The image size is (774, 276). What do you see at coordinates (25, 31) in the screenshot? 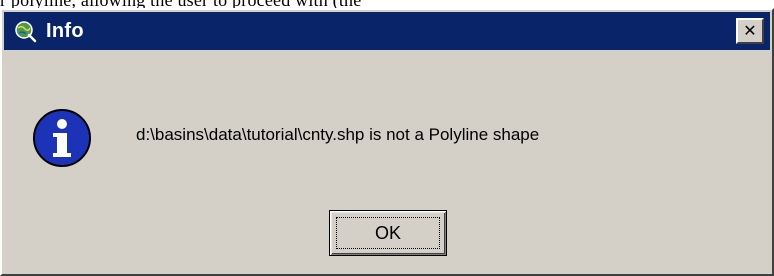
I see `arcview-globe-icon` at bounding box center [25, 31].